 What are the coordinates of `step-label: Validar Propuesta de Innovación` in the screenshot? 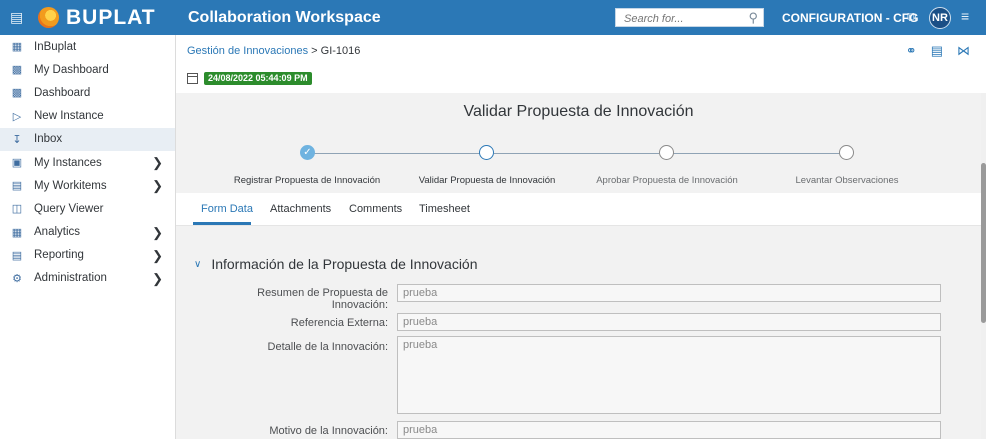 It's located at (487, 180).